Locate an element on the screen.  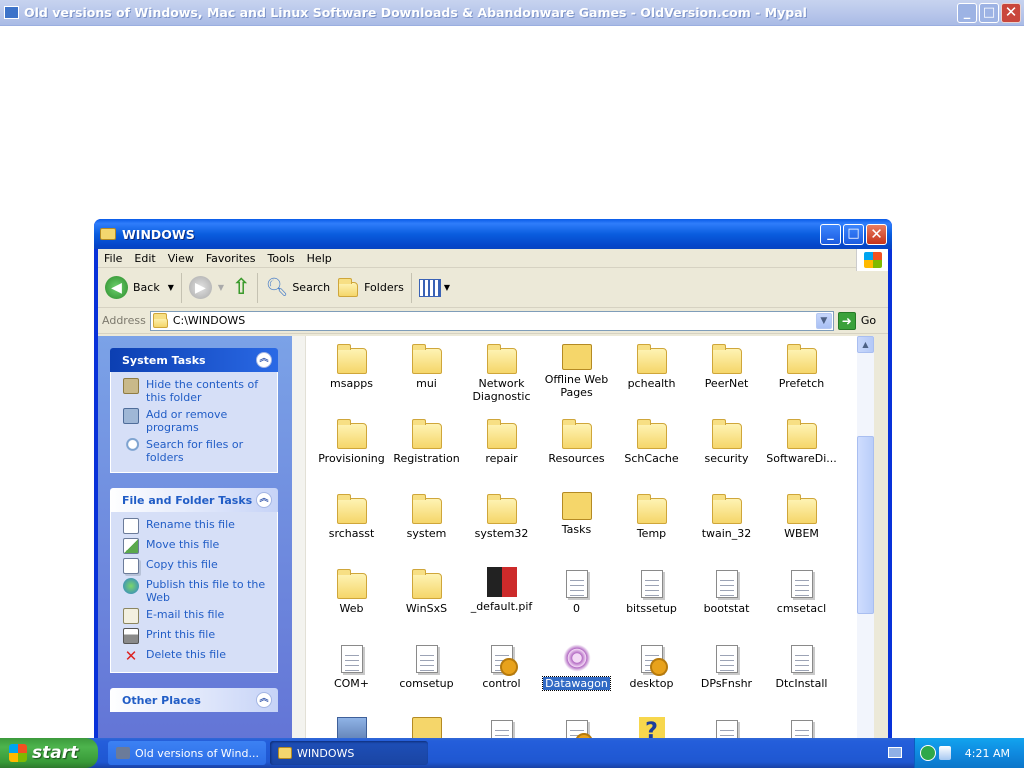
file-item: 0 is located at coordinates (576, 589).